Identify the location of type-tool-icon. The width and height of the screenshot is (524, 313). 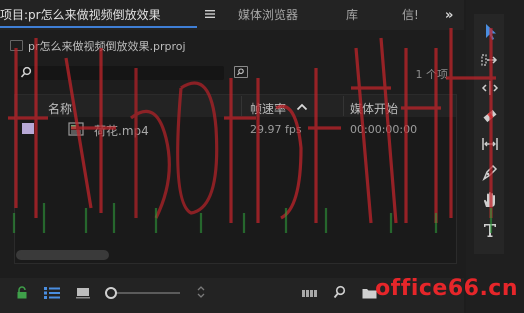
(490, 230).